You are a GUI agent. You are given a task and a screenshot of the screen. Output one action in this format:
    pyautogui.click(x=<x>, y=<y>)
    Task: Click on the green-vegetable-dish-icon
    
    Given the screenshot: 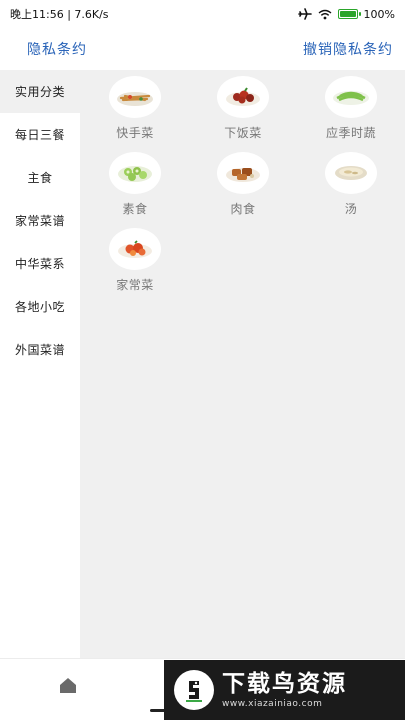 What is the action you would take?
    pyautogui.click(x=351, y=97)
    